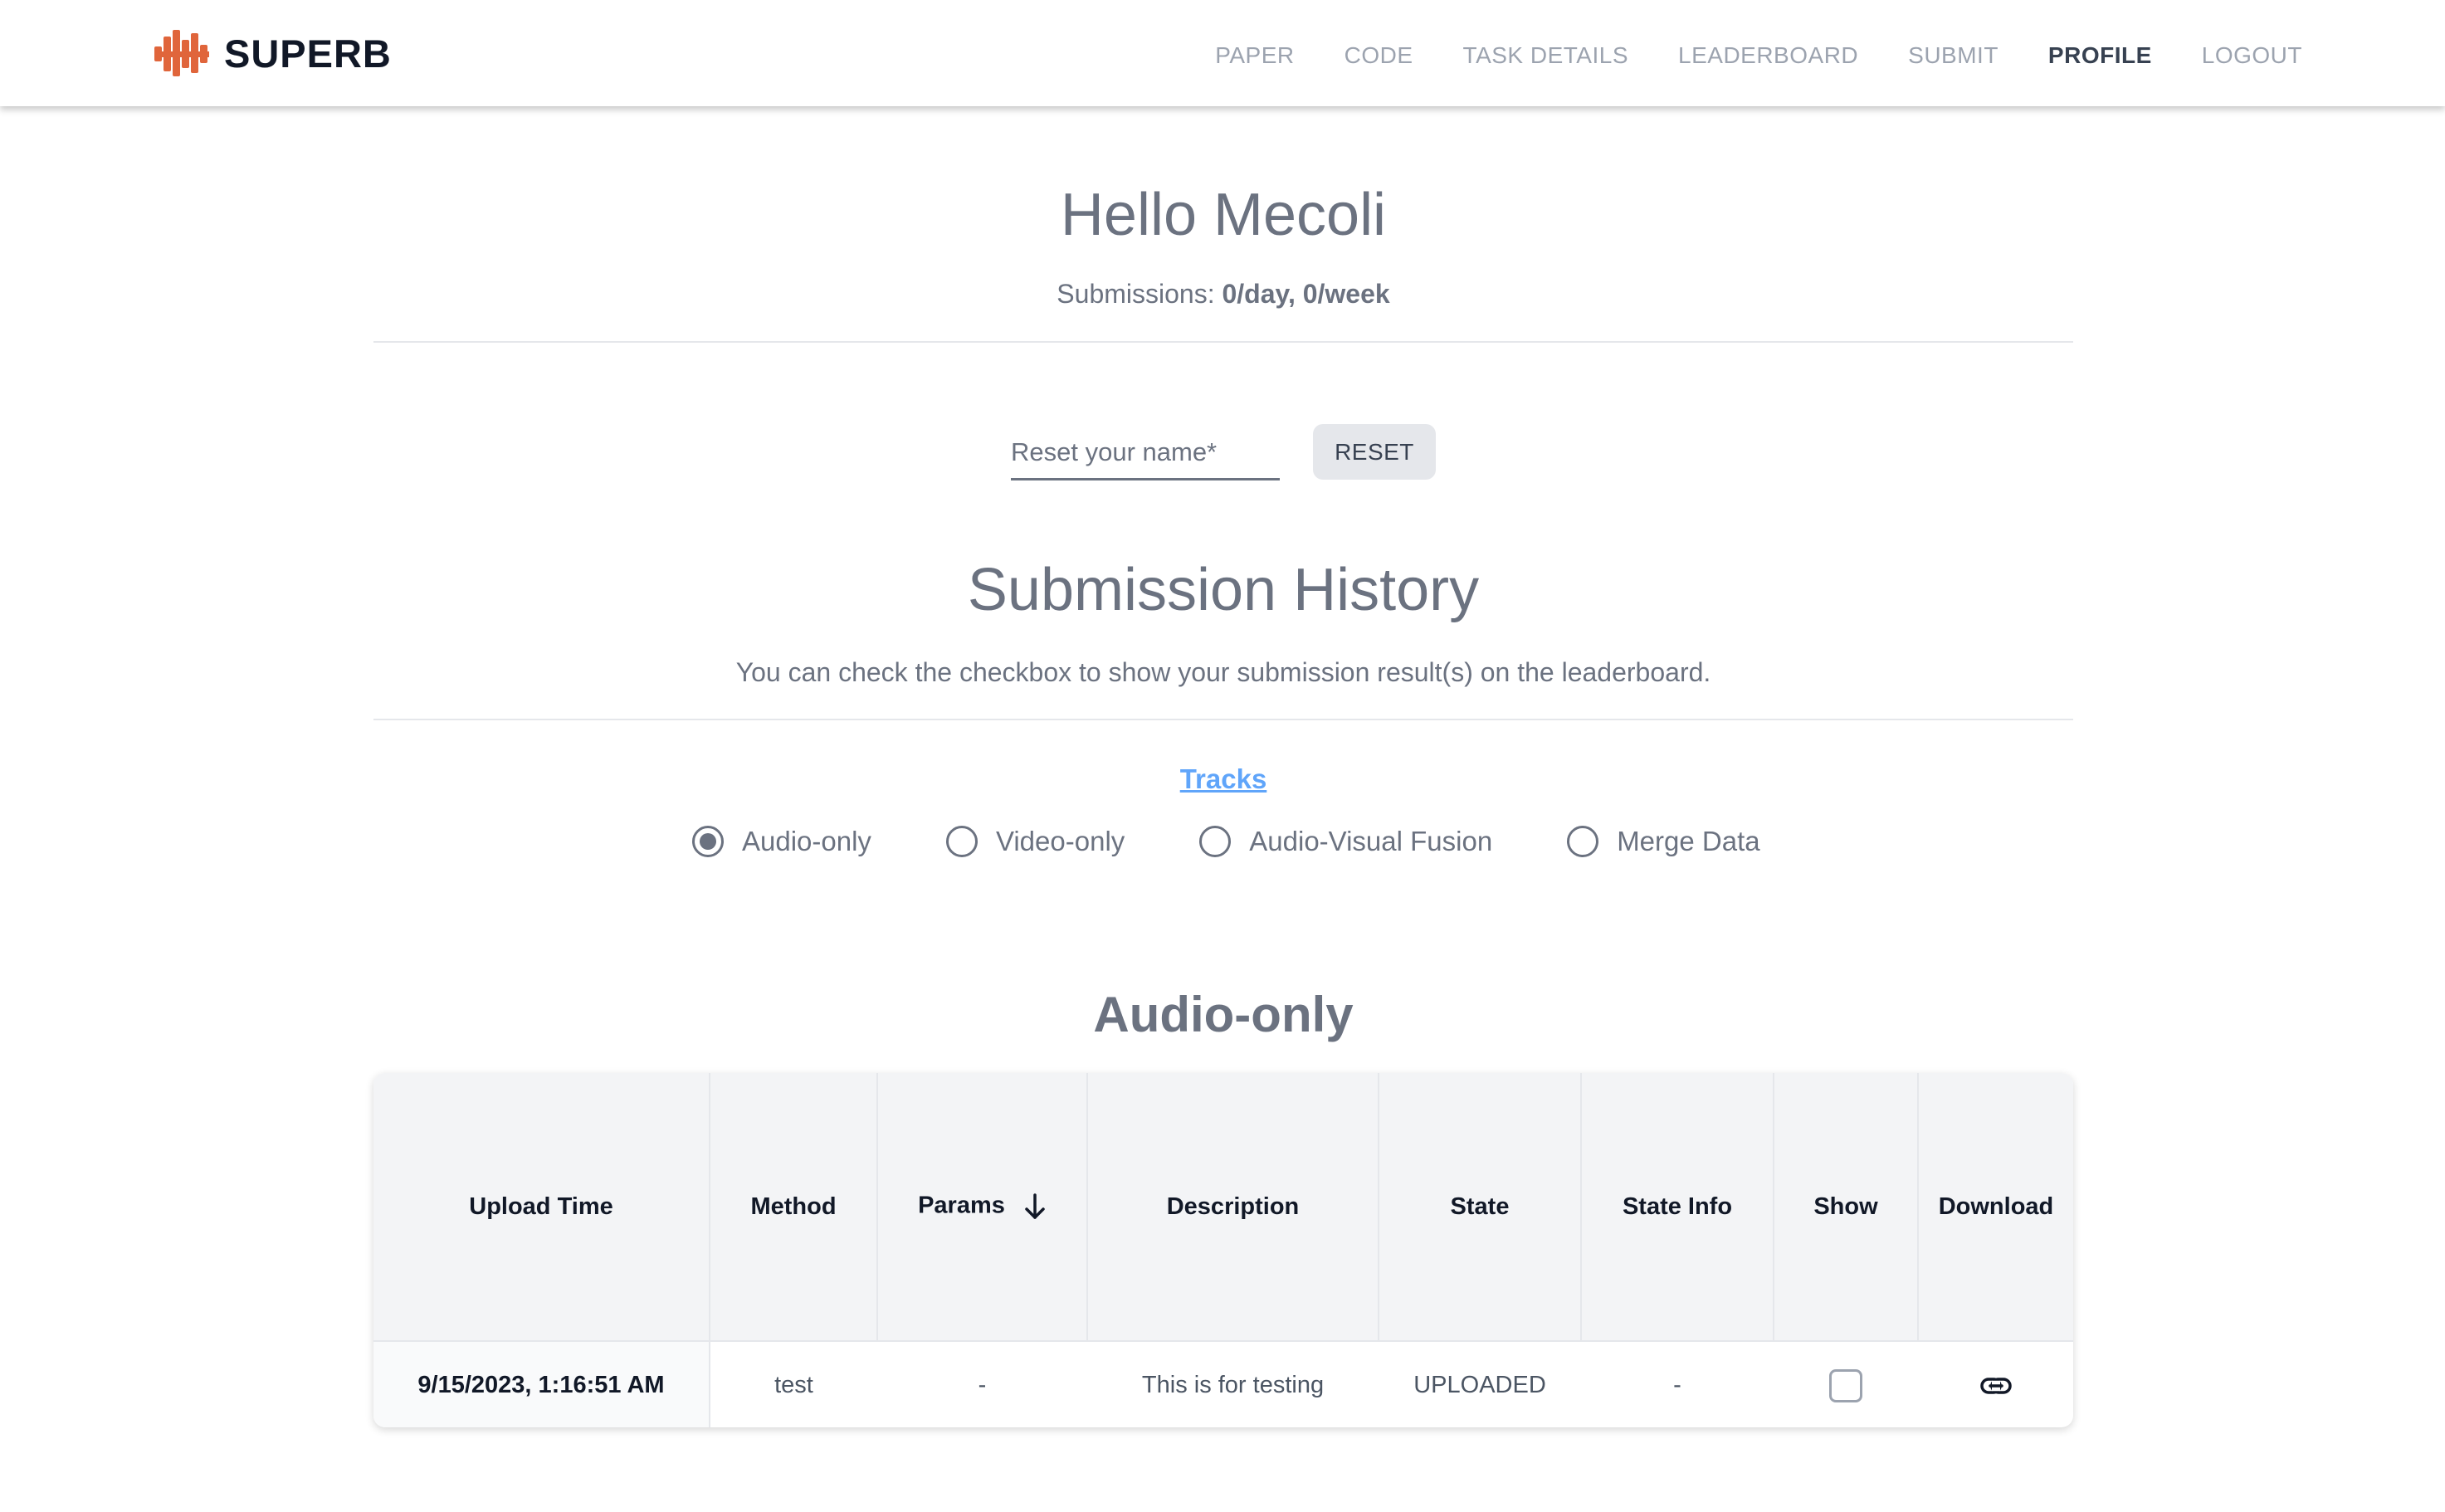  Describe the element at coordinates (1223, 590) in the screenshot. I see `section-title: Submission History` at that location.